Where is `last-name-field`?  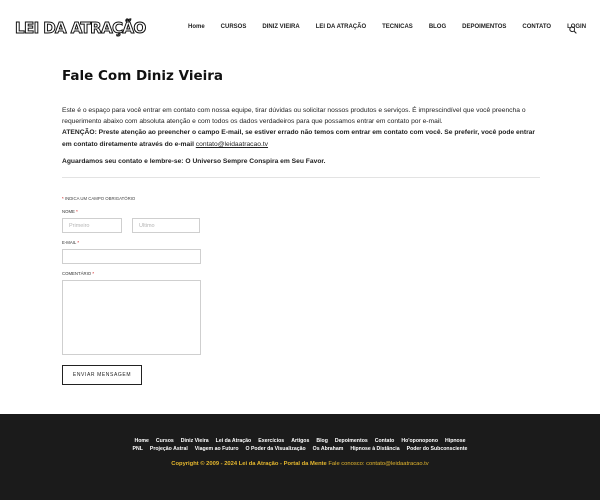
last-name-field is located at coordinates (166, 225).